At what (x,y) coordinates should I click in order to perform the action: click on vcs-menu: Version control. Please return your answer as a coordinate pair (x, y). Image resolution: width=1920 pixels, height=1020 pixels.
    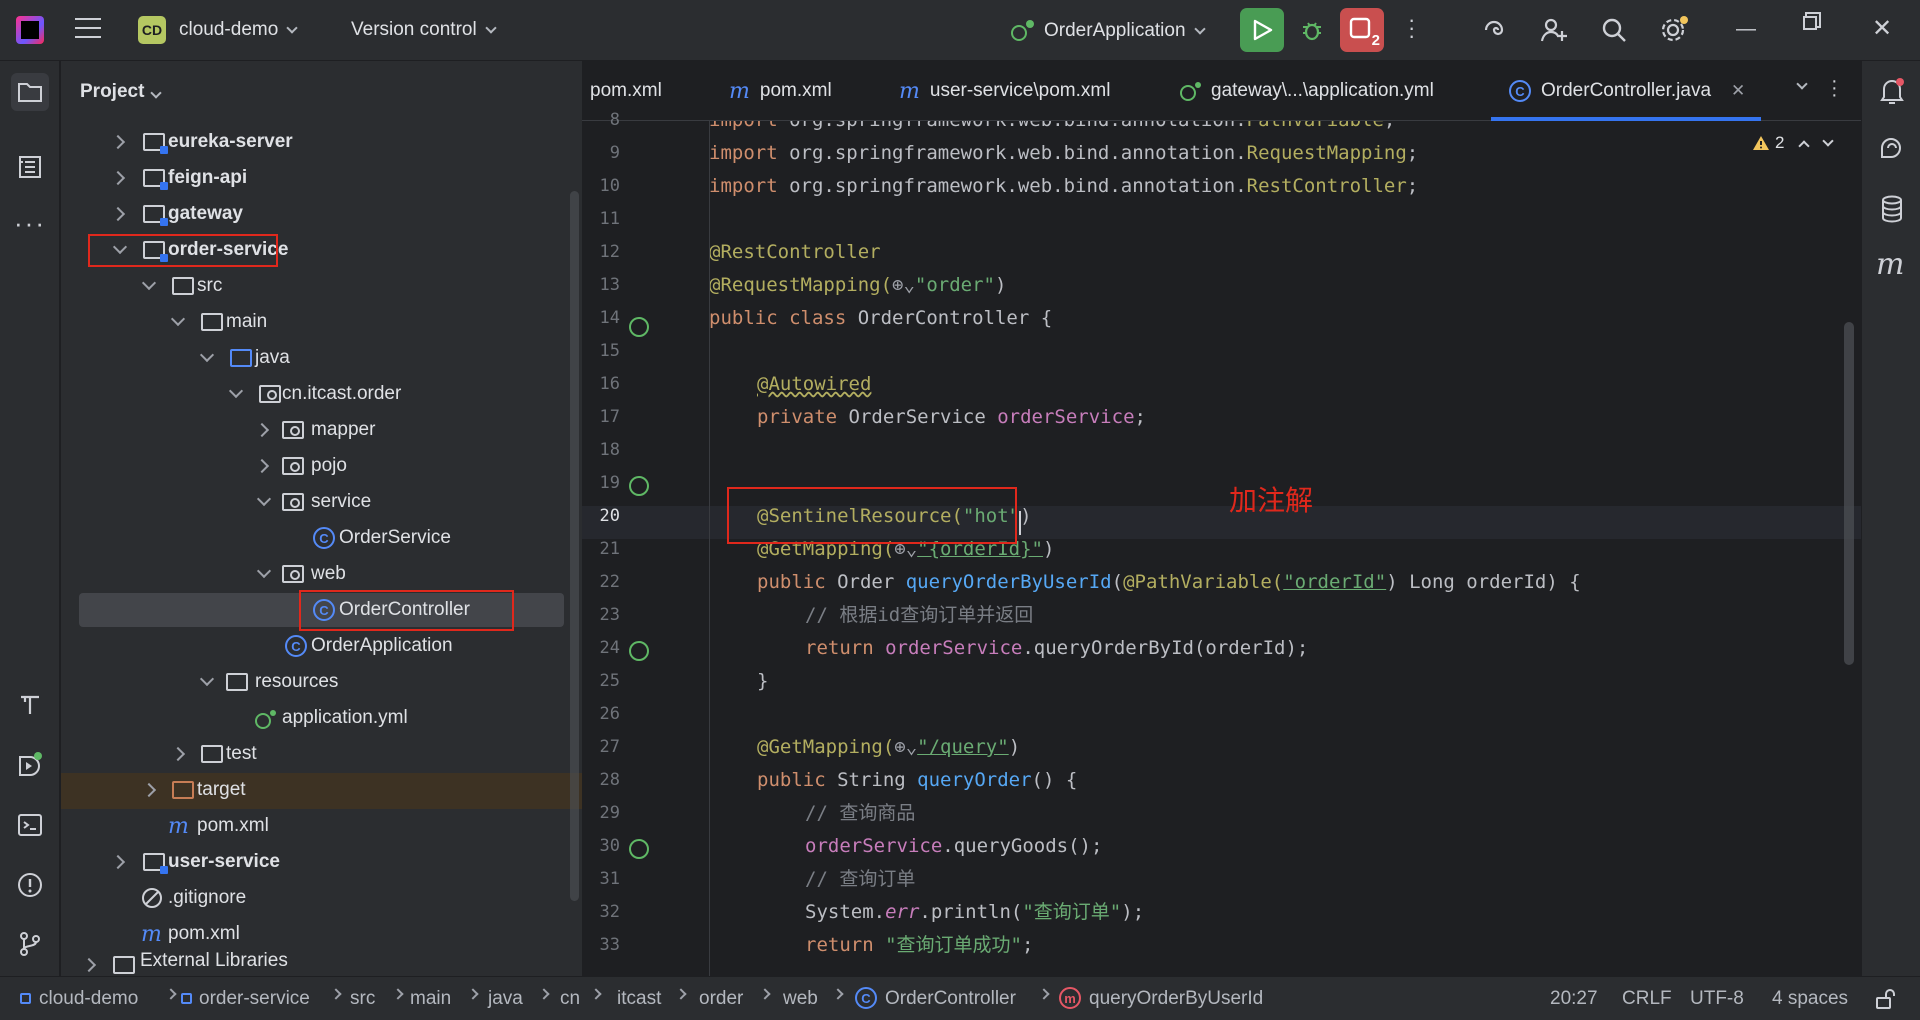
    Looking at the image, I should click on (424, 30).